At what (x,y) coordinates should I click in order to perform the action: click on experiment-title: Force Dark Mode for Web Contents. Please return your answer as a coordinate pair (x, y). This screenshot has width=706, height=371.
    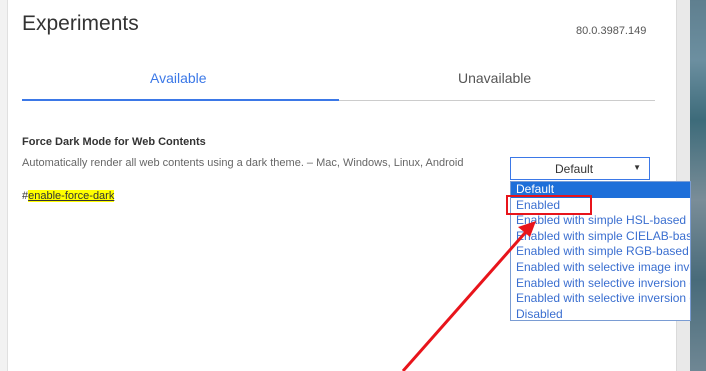
    Looking at the image, I should click on (114, 142).